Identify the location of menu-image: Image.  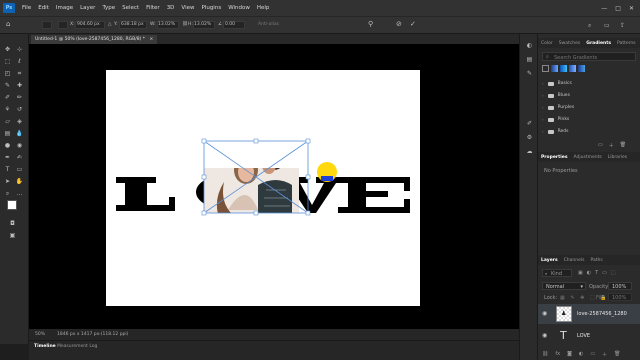
(64, 8).